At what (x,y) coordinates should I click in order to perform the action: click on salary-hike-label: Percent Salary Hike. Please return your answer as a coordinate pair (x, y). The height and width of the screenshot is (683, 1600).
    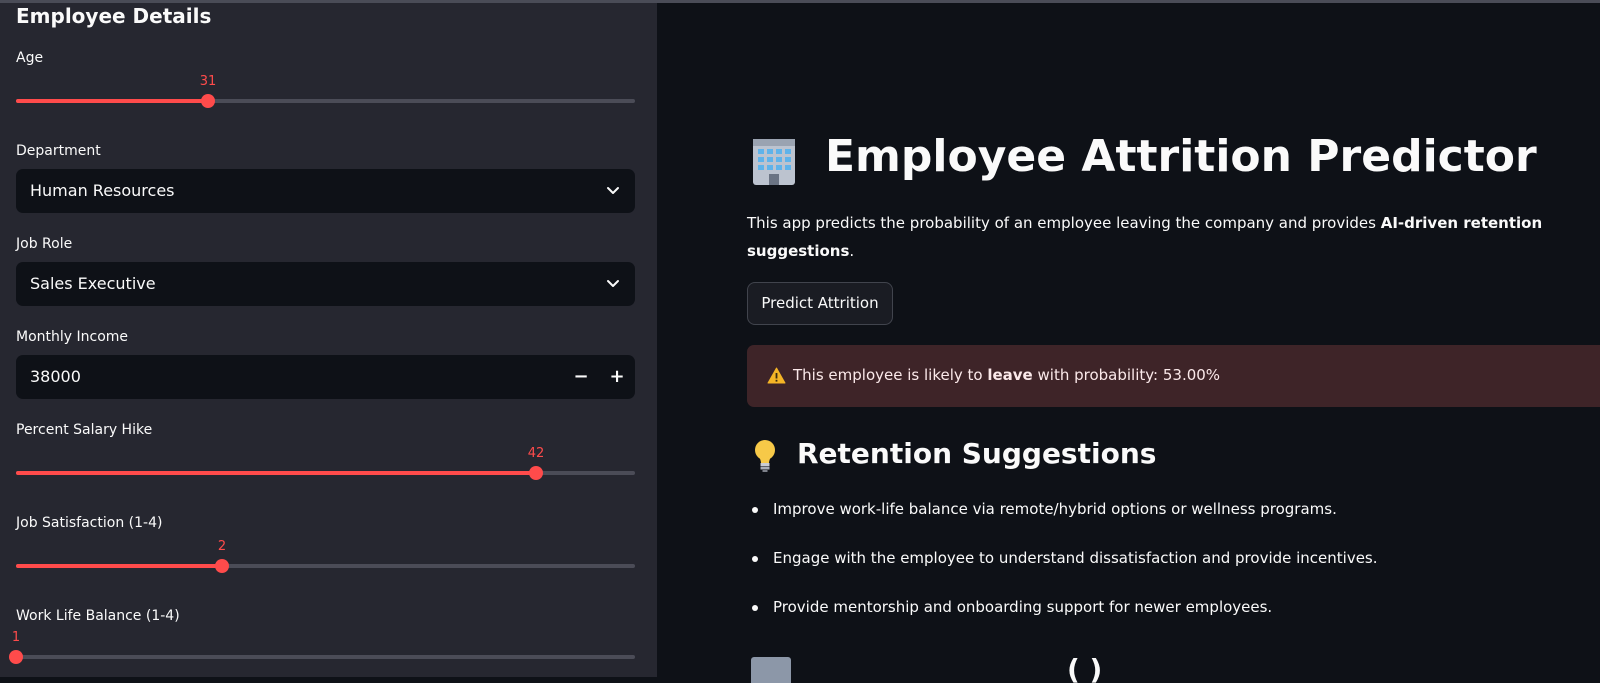
    Looking at the image, I should click on (84, 430).